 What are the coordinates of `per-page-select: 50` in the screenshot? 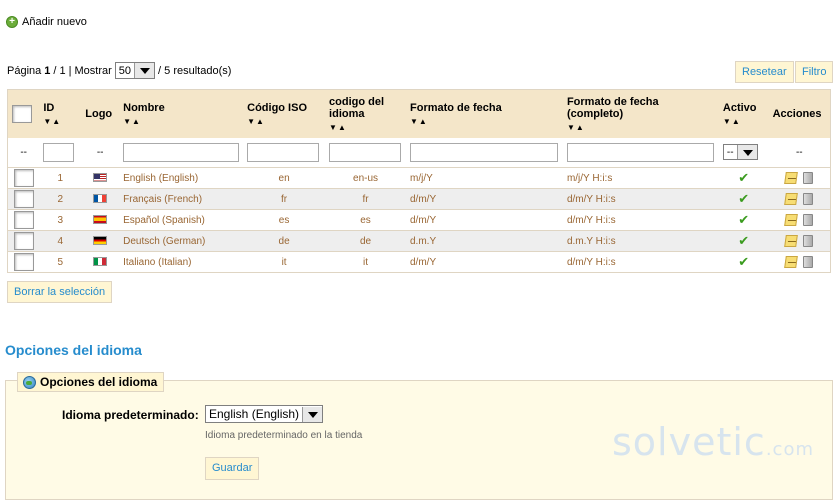 It's located at (135, 70).